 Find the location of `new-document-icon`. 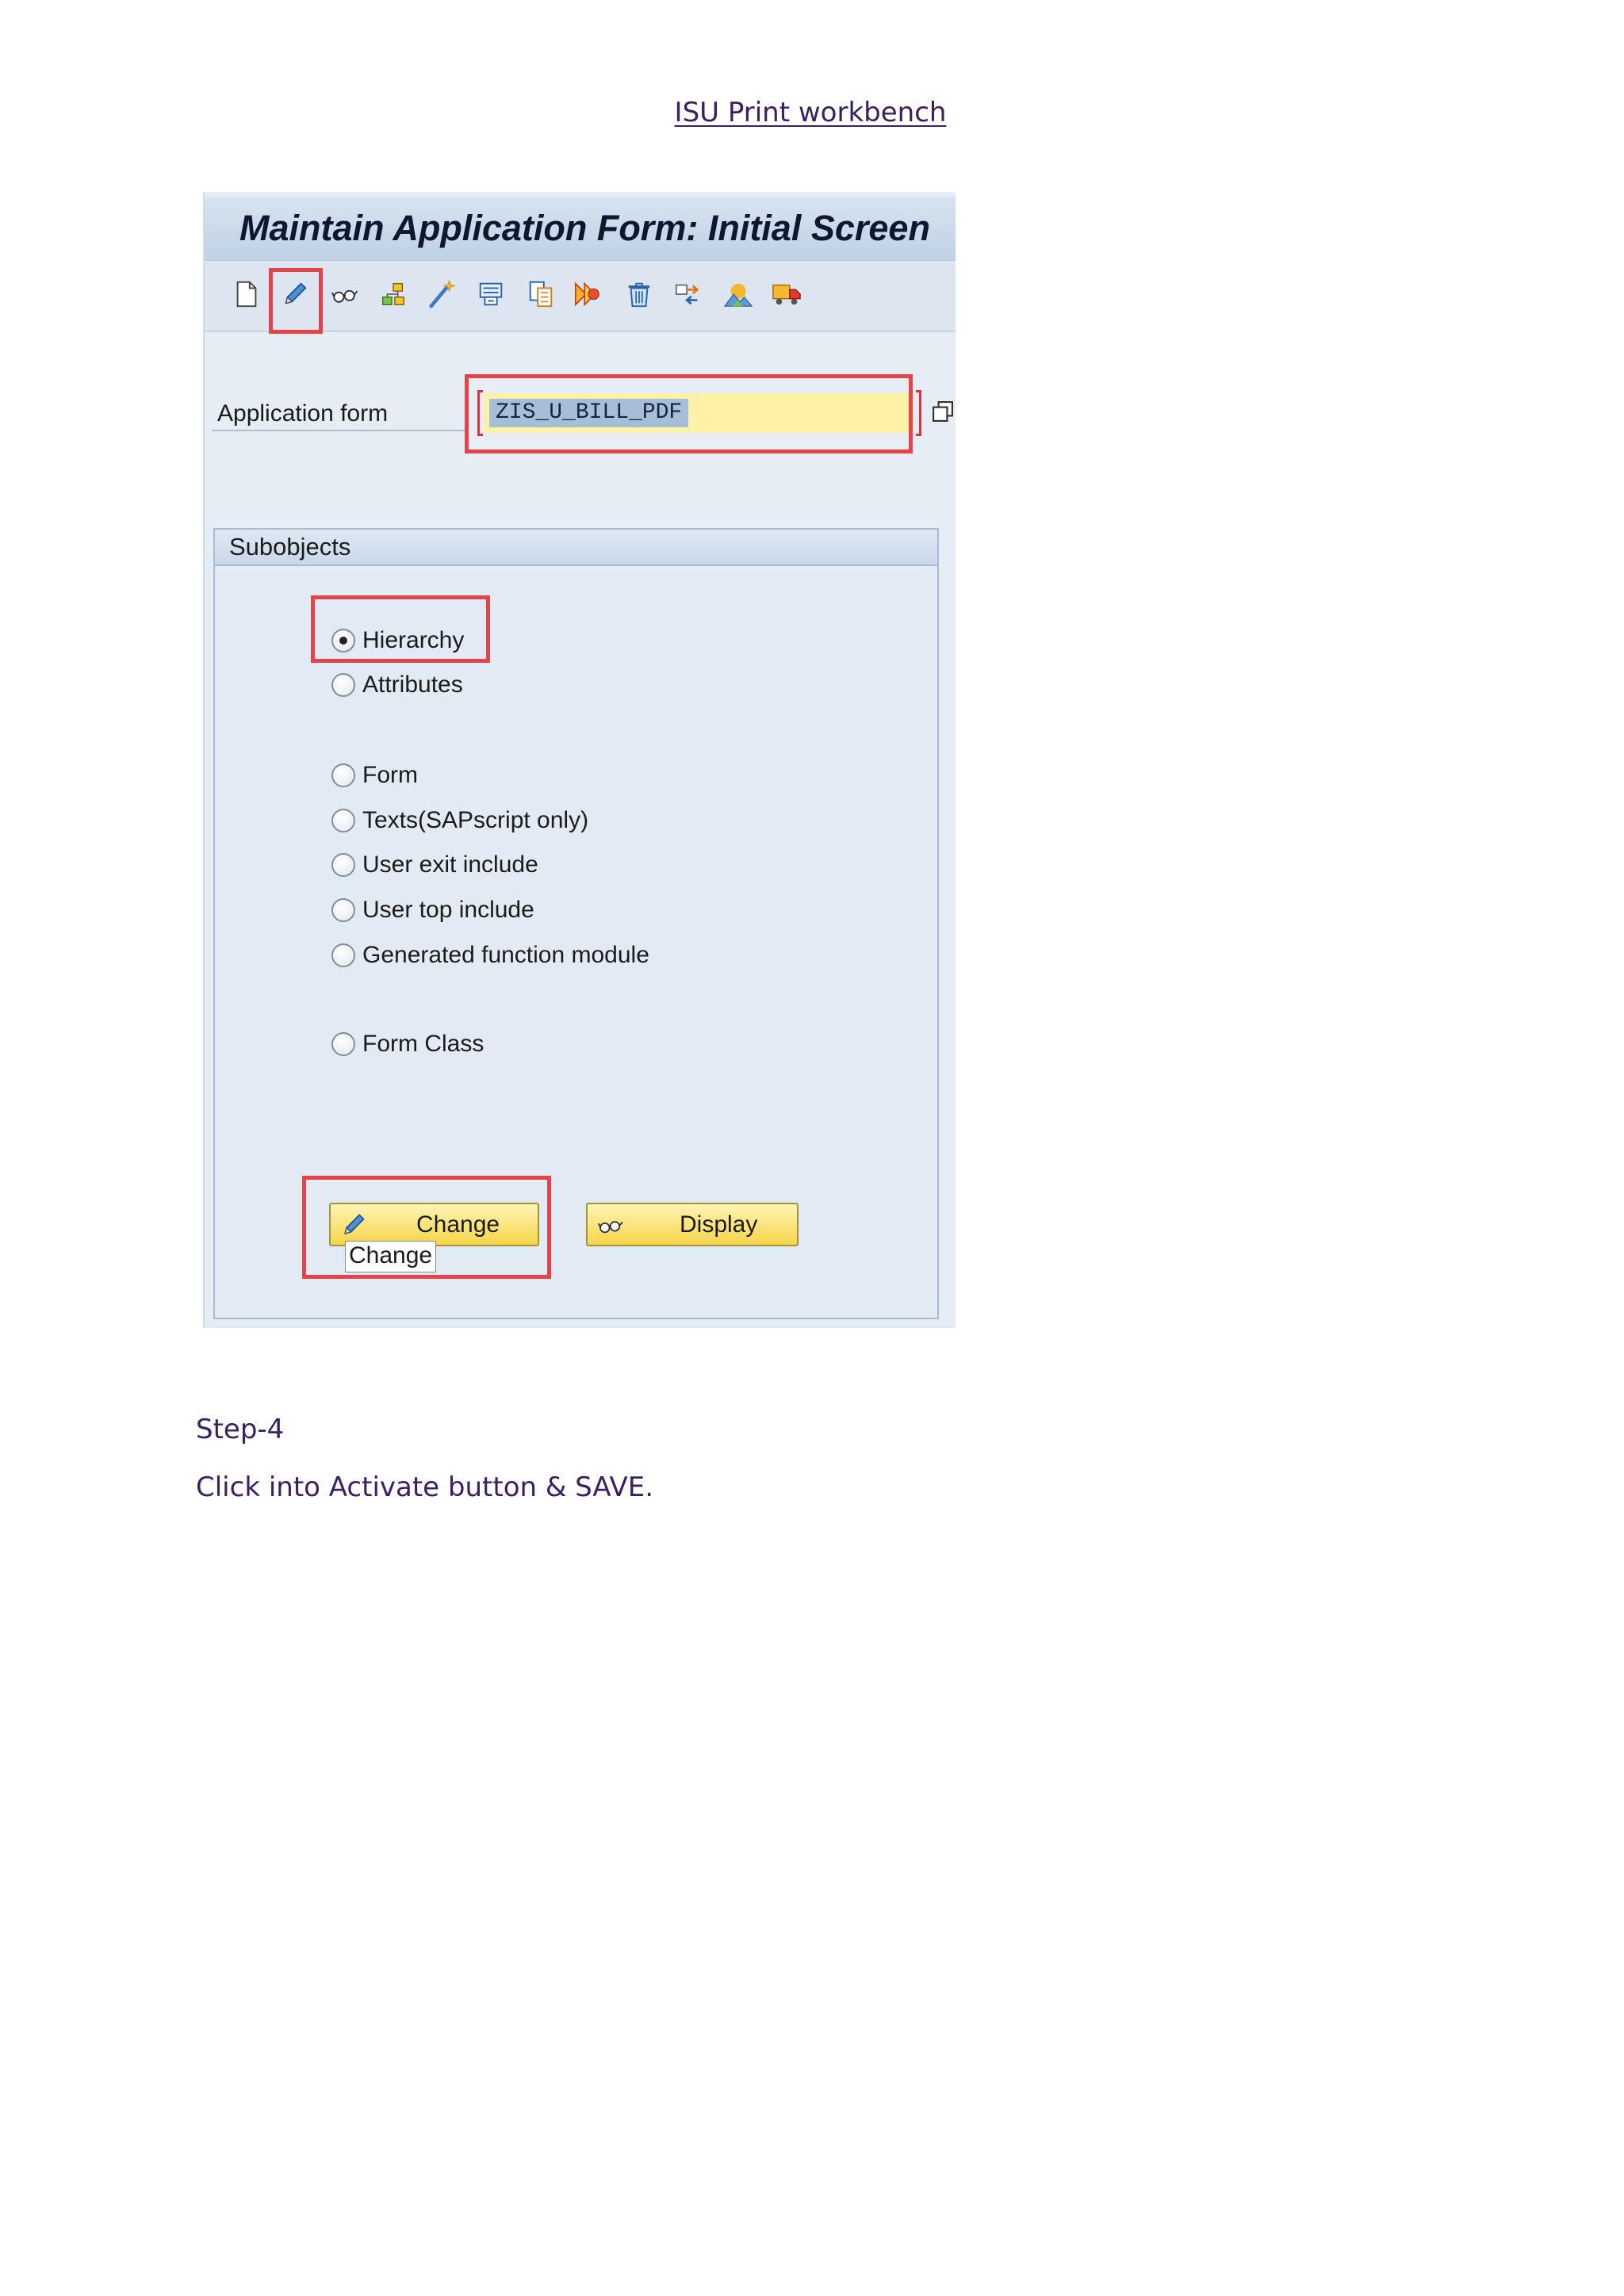

new-document-icon is located at coordinates (247, 294).